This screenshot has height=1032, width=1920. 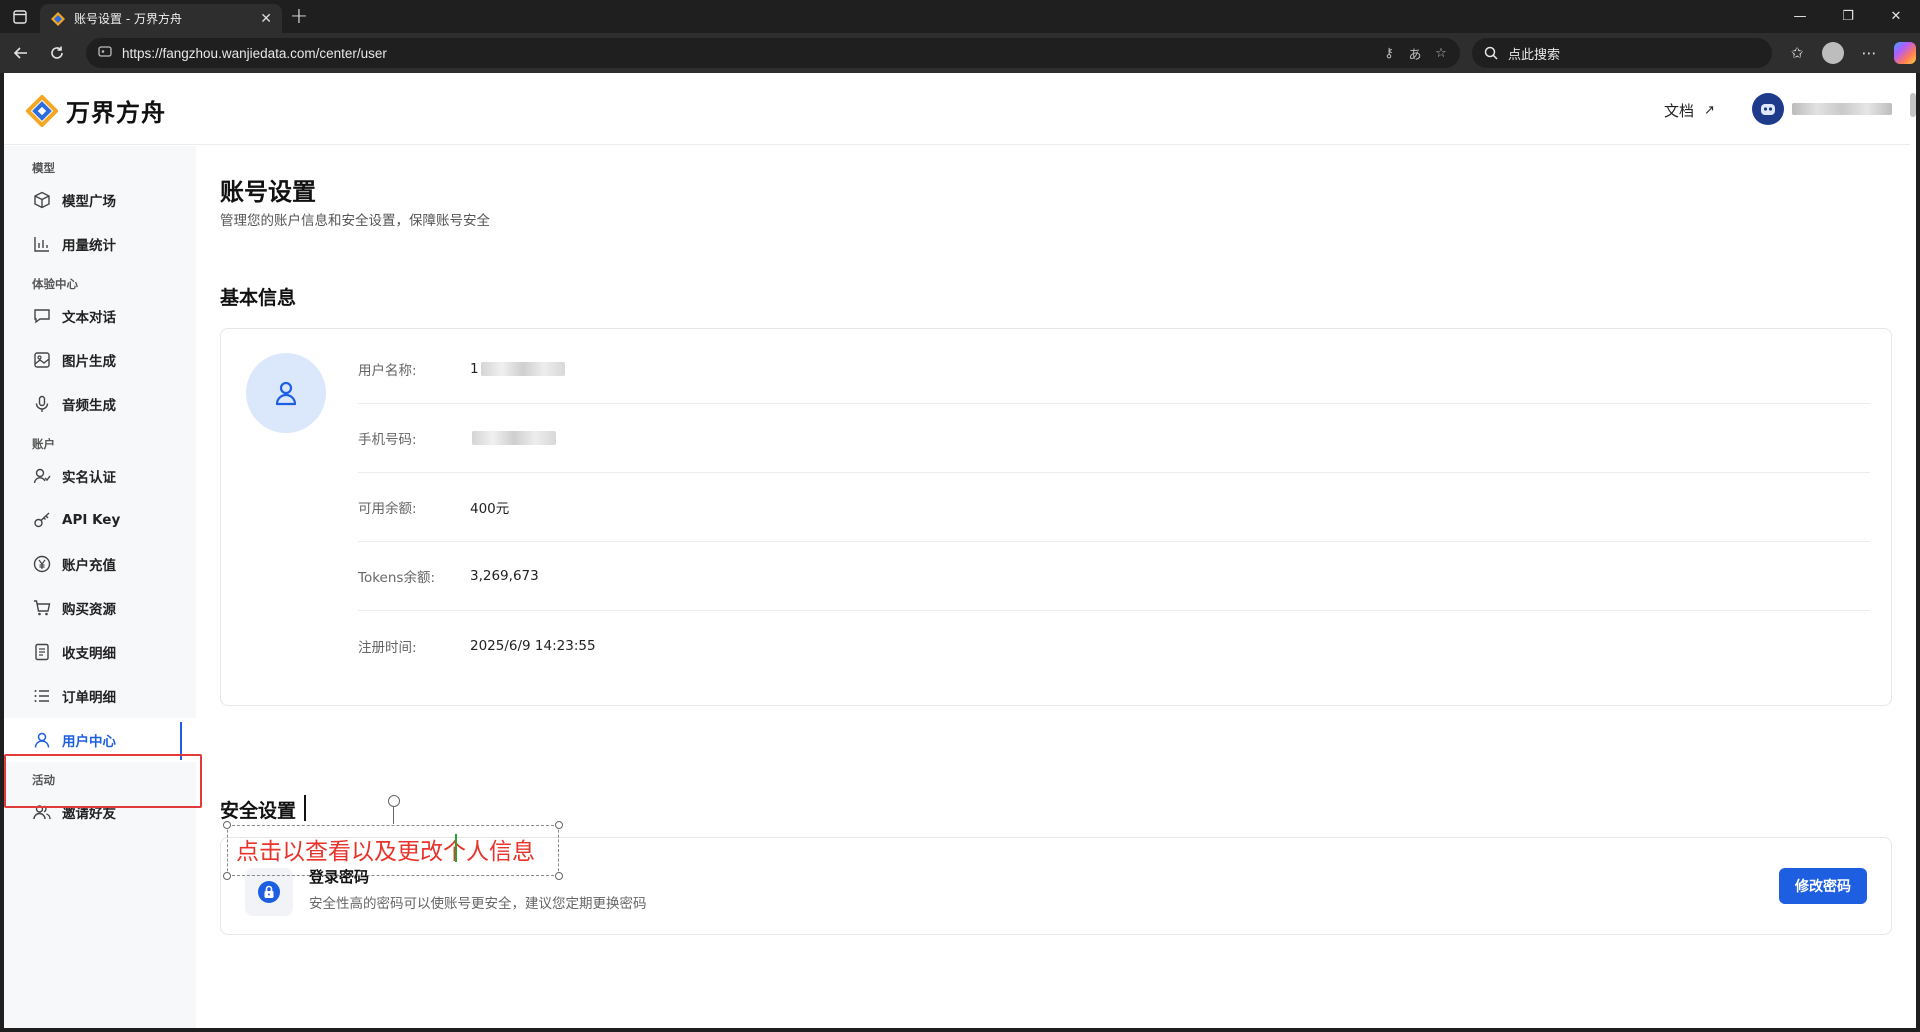 I want to click on yen-icon, so click(x=42, y=564).